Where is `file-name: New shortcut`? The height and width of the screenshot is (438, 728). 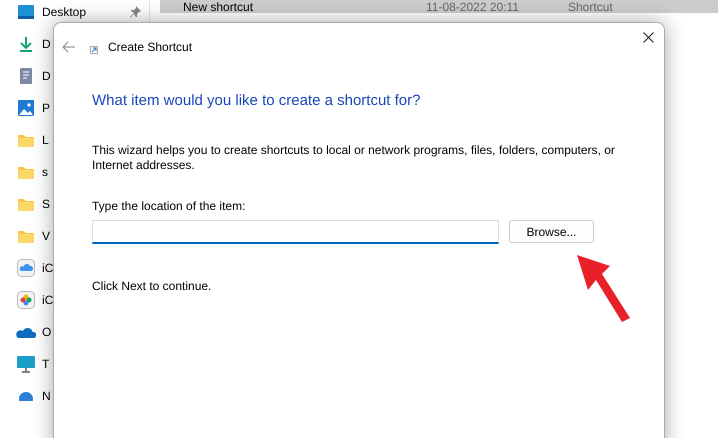
file-name: New shortcut is located at coordinates (218, 7).